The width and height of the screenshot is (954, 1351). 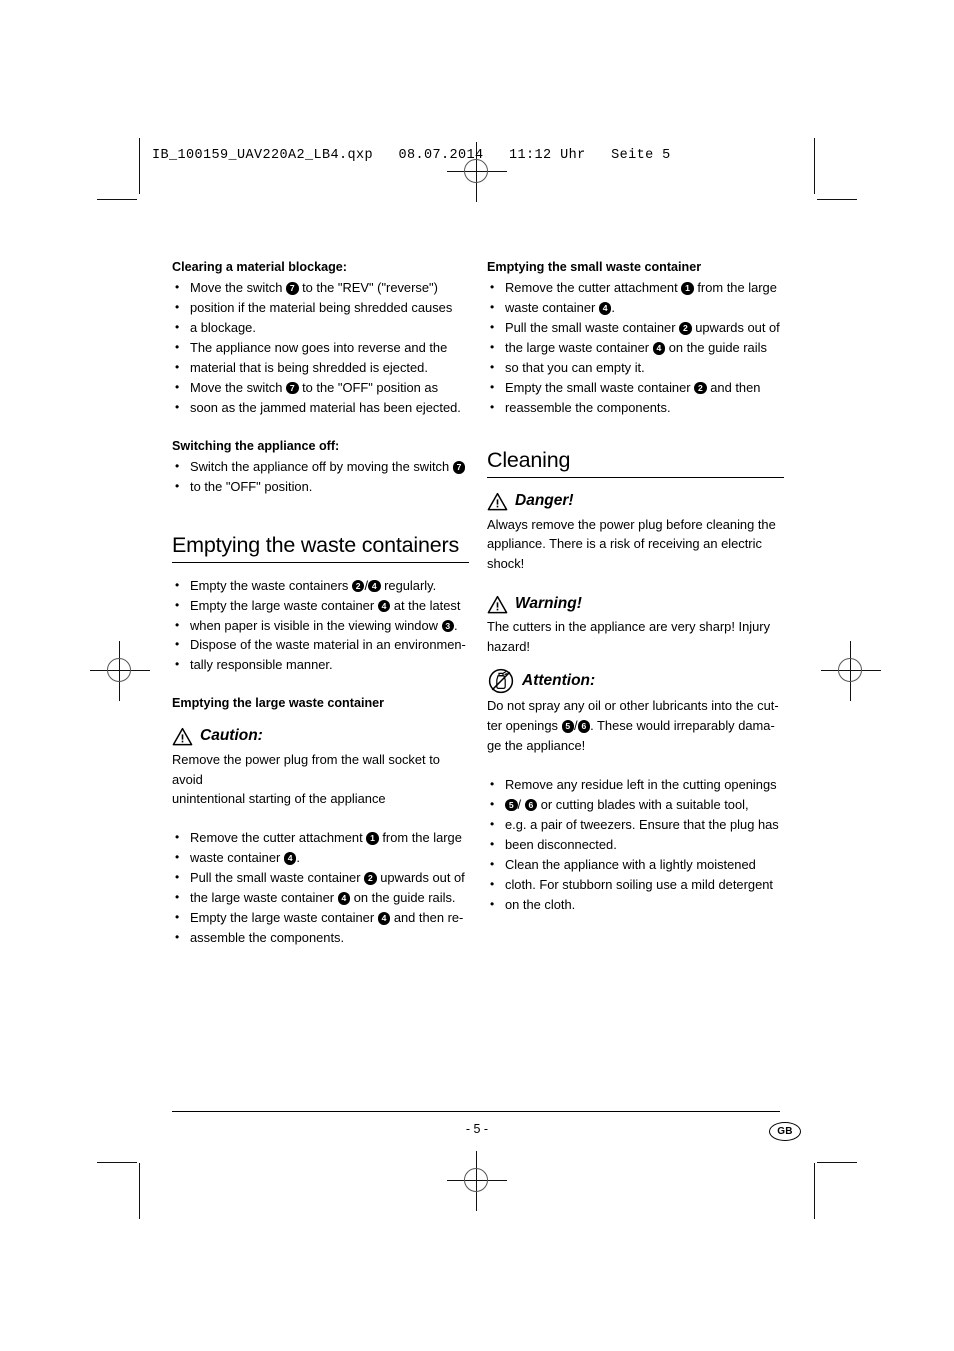 I want to click on section-title-emptying-waste-containers: Emptying the waste containers, so click(x=315, y=544).